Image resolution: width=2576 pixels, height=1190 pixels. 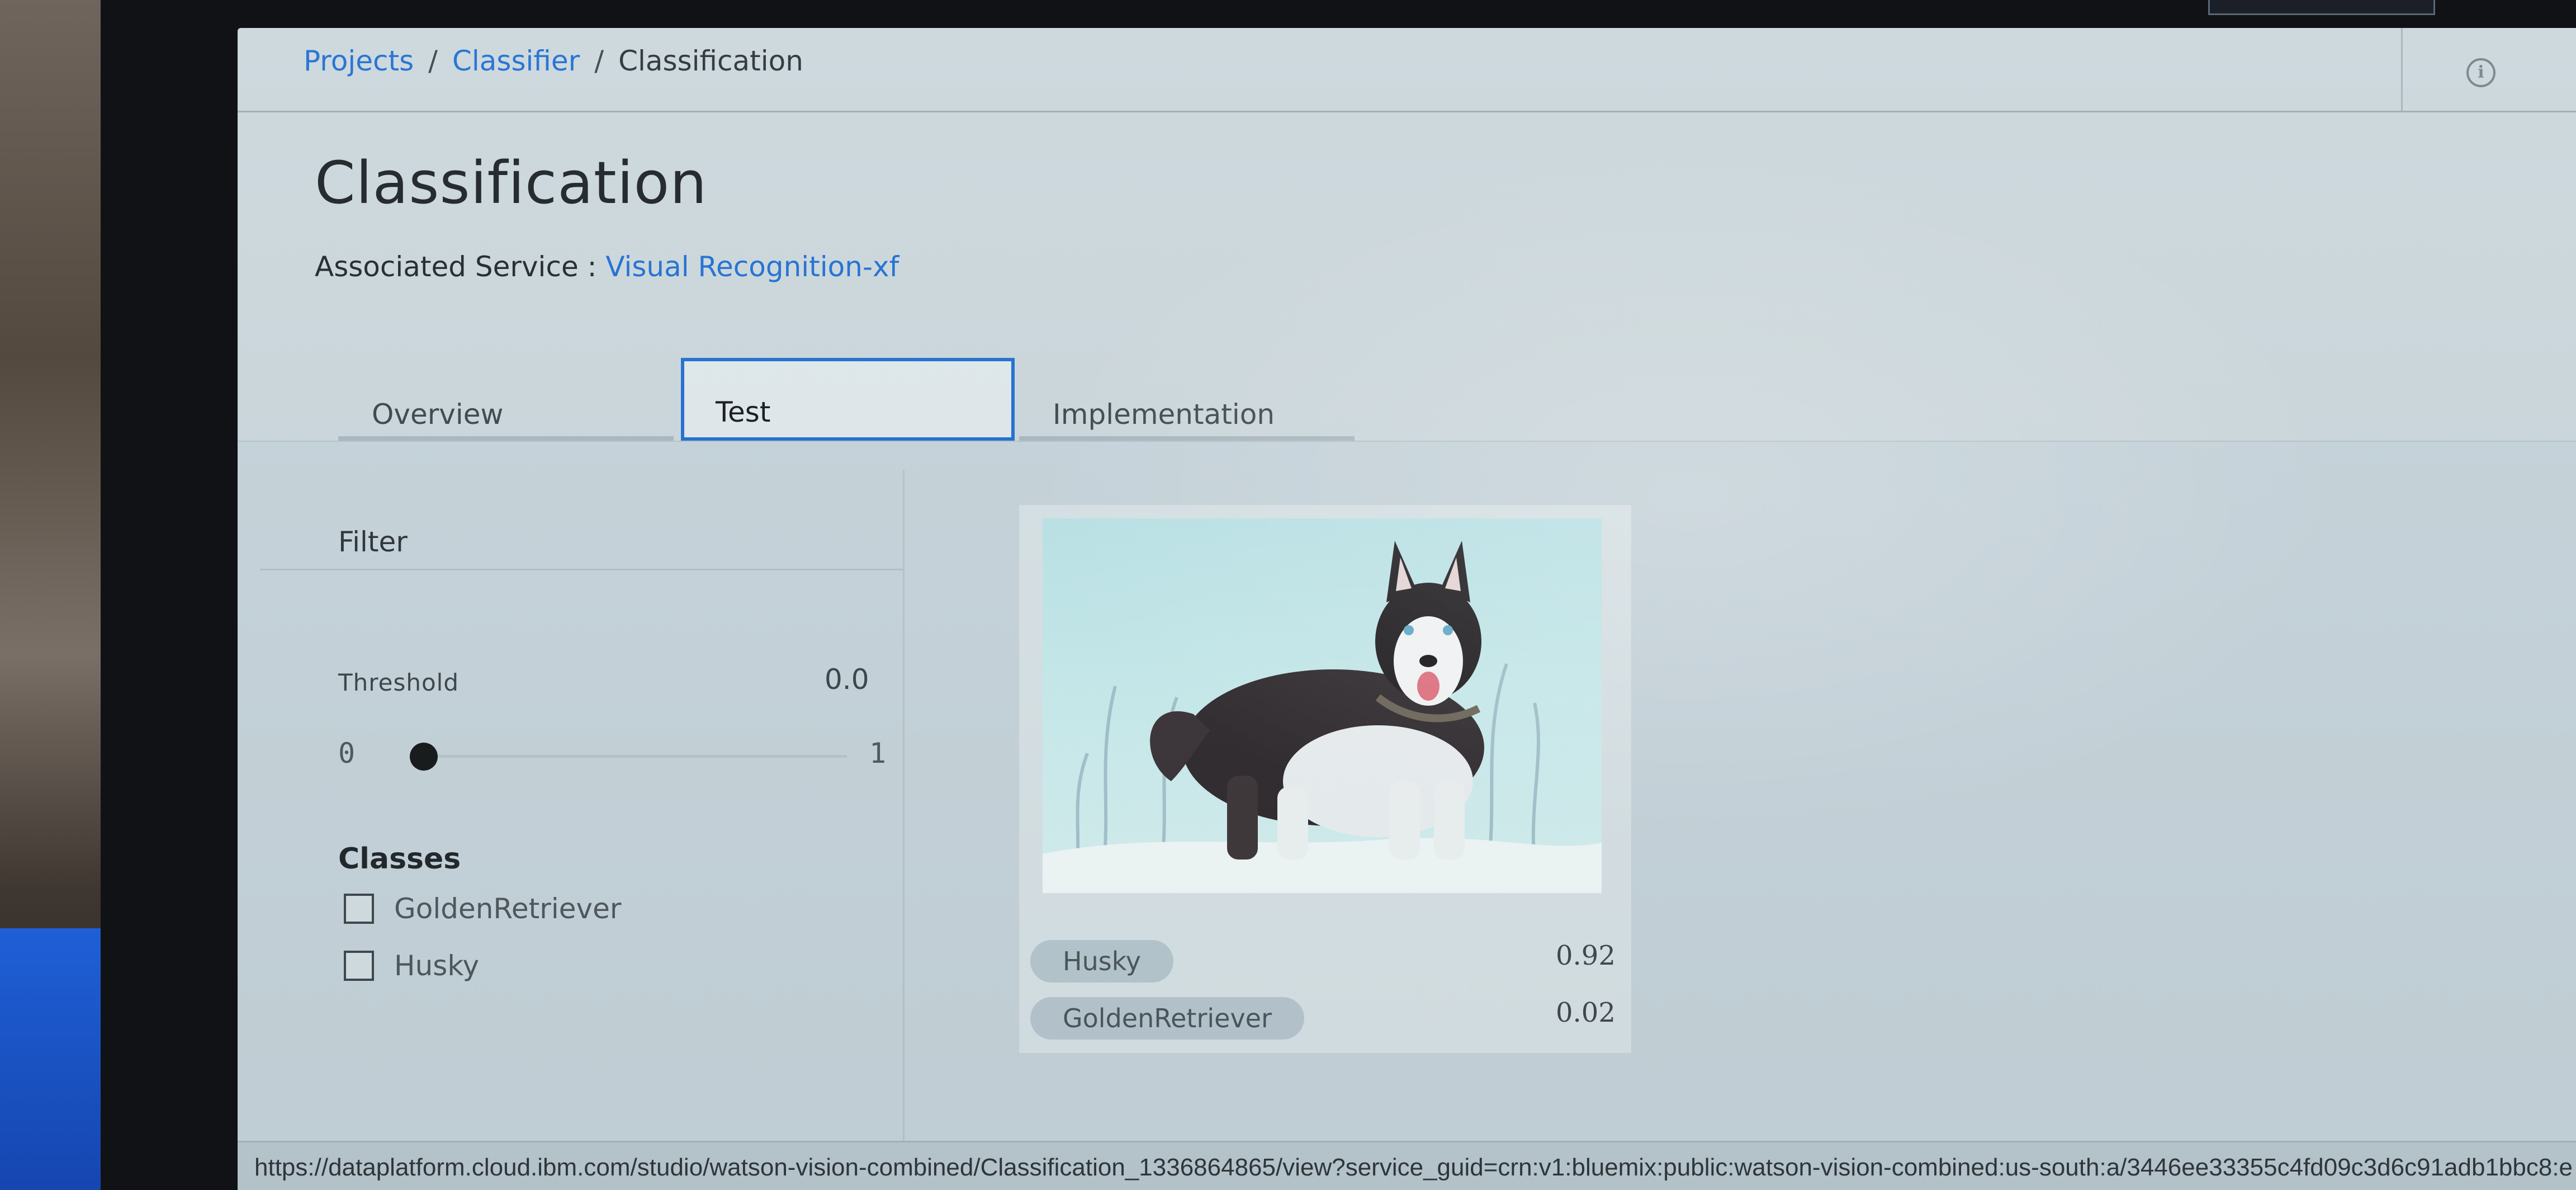 What do you see at coordinates (1586, 1013) in the screenshot?
I see `prediction-score: 0.02` at bounding box center [1586, 1013].